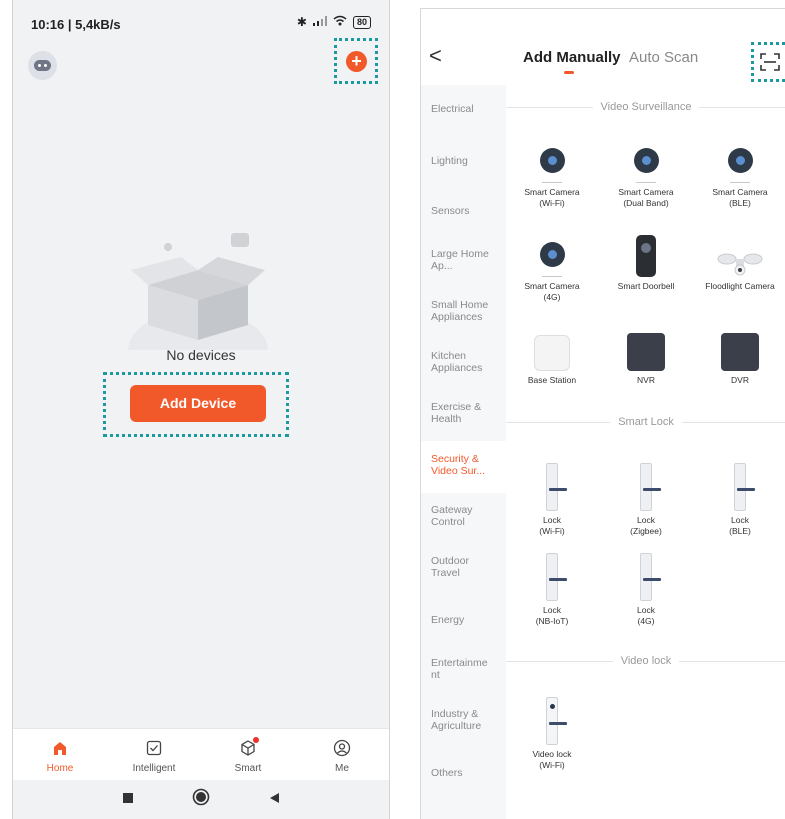  Describe the element at coordinates (455, 669) in the screenshot. I see `category-entertainment: Entertainment` at that location.